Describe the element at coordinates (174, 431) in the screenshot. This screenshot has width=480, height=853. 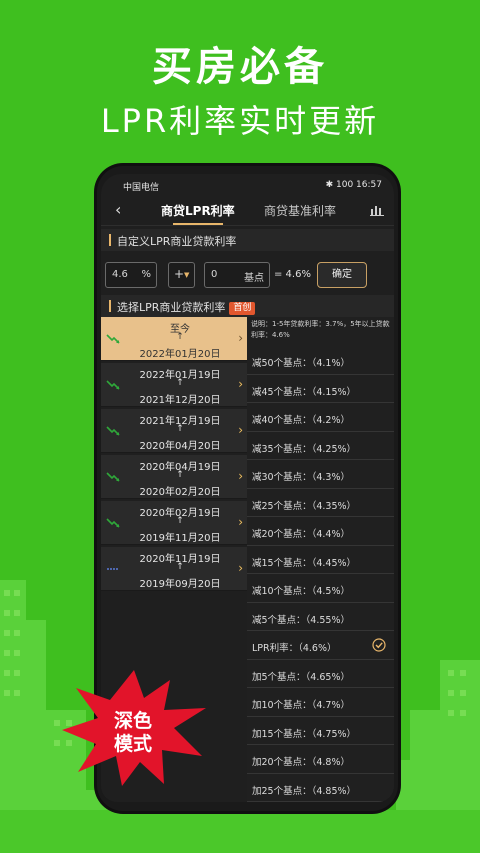
I see `period-item: 2021年12月19日 ↑ 2020年04月20日 ›` at that location.